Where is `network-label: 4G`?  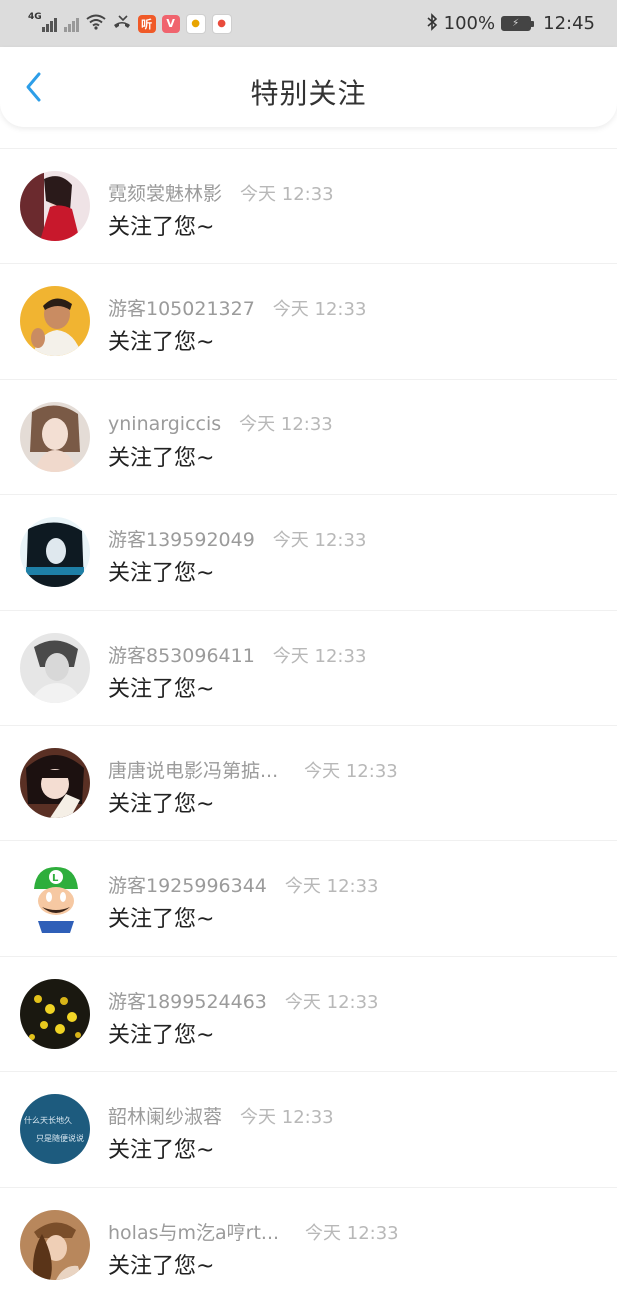
network-label: 4G is located at coordinates (35, 16).